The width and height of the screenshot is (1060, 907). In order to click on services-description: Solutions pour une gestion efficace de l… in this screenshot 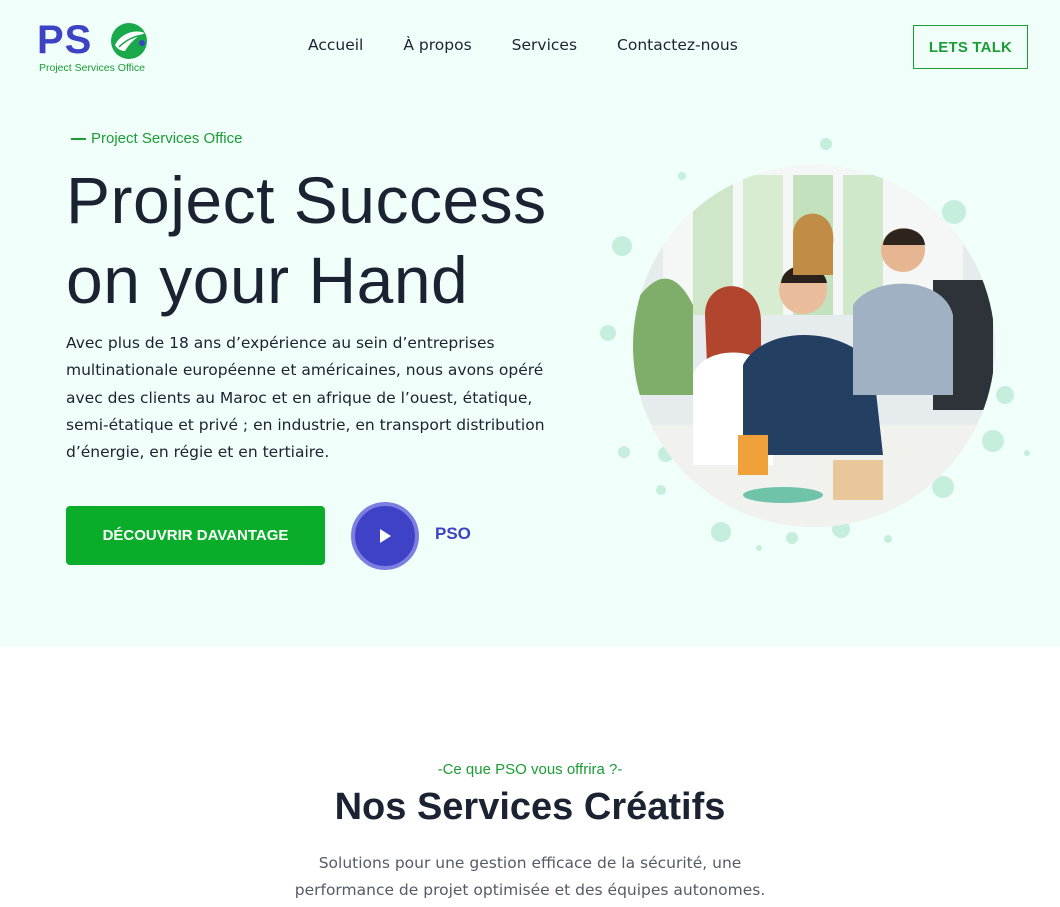, I will do `click(530, 876)`.